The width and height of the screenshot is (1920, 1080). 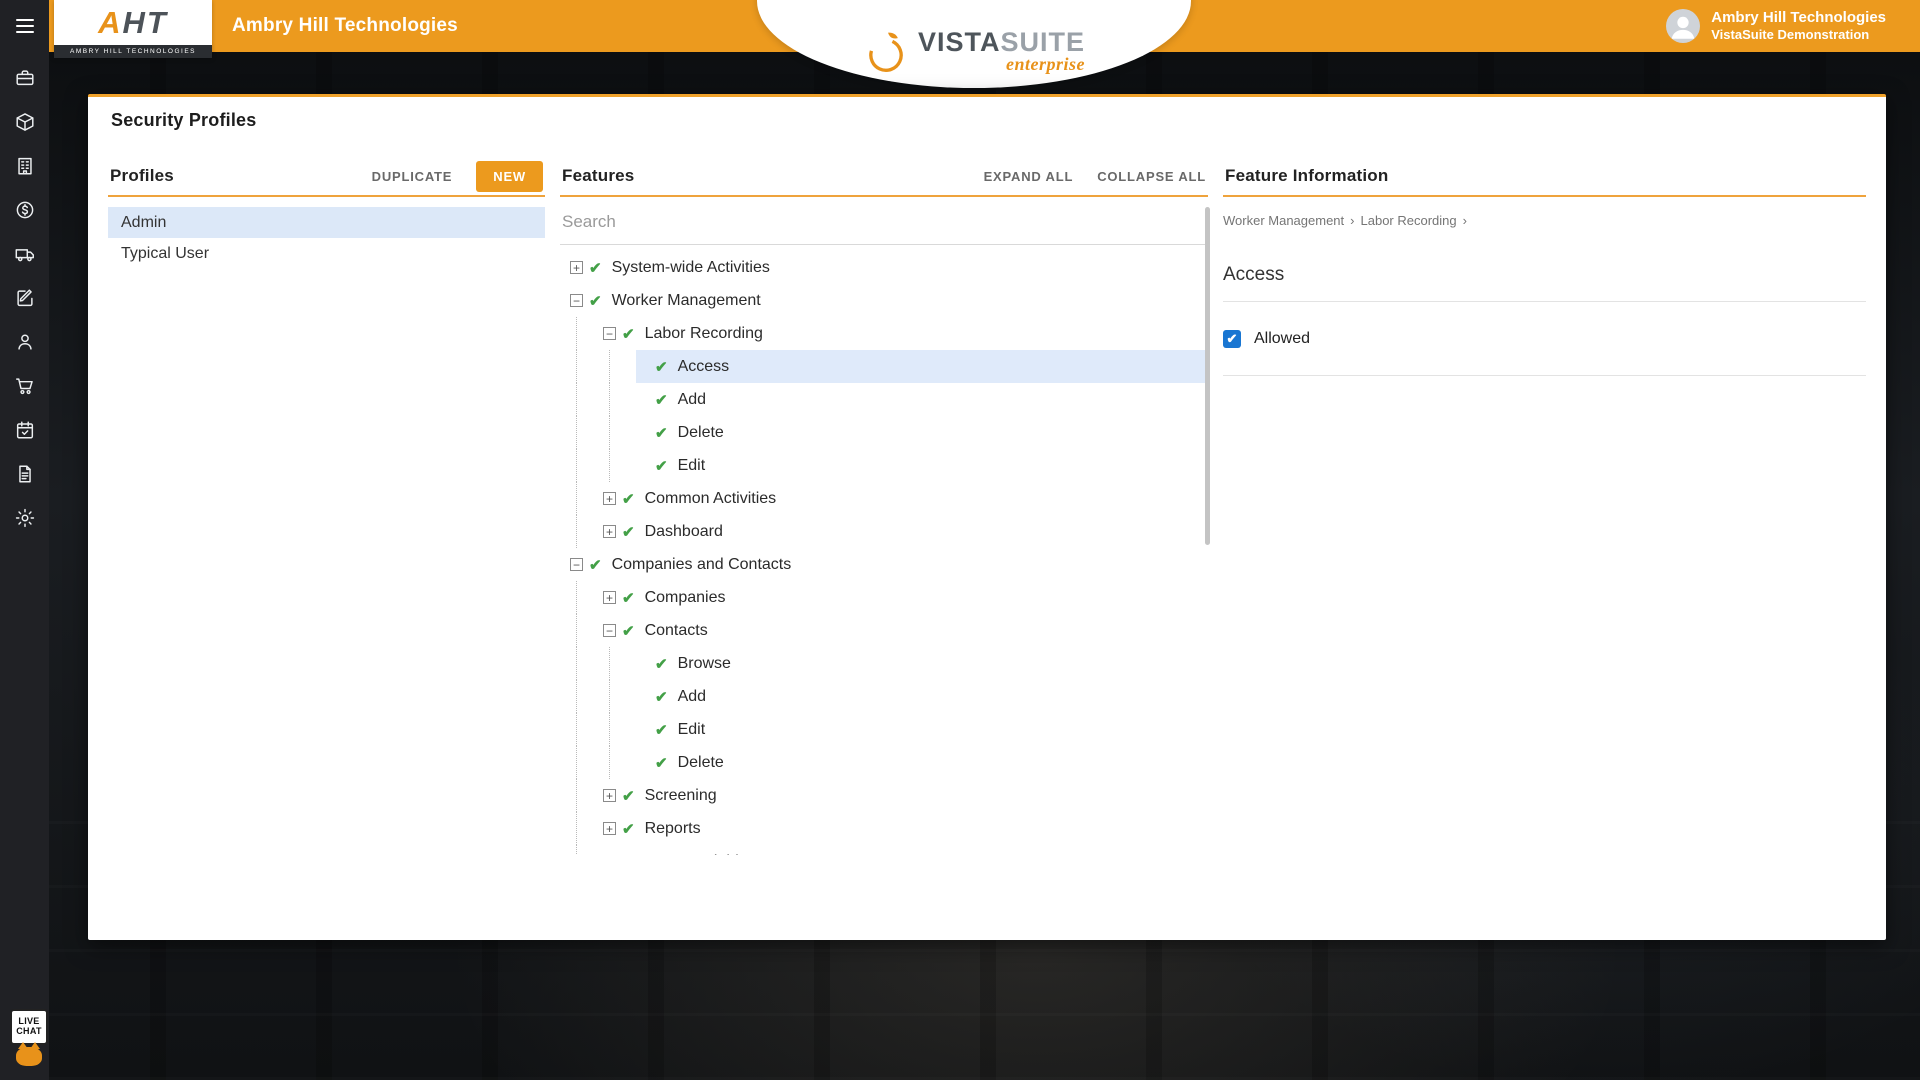 What do you see at coordinates (889, 850) in the screenshot?
I see `tree-row: −✔Custom Fields` at bounding box center [889, 850].